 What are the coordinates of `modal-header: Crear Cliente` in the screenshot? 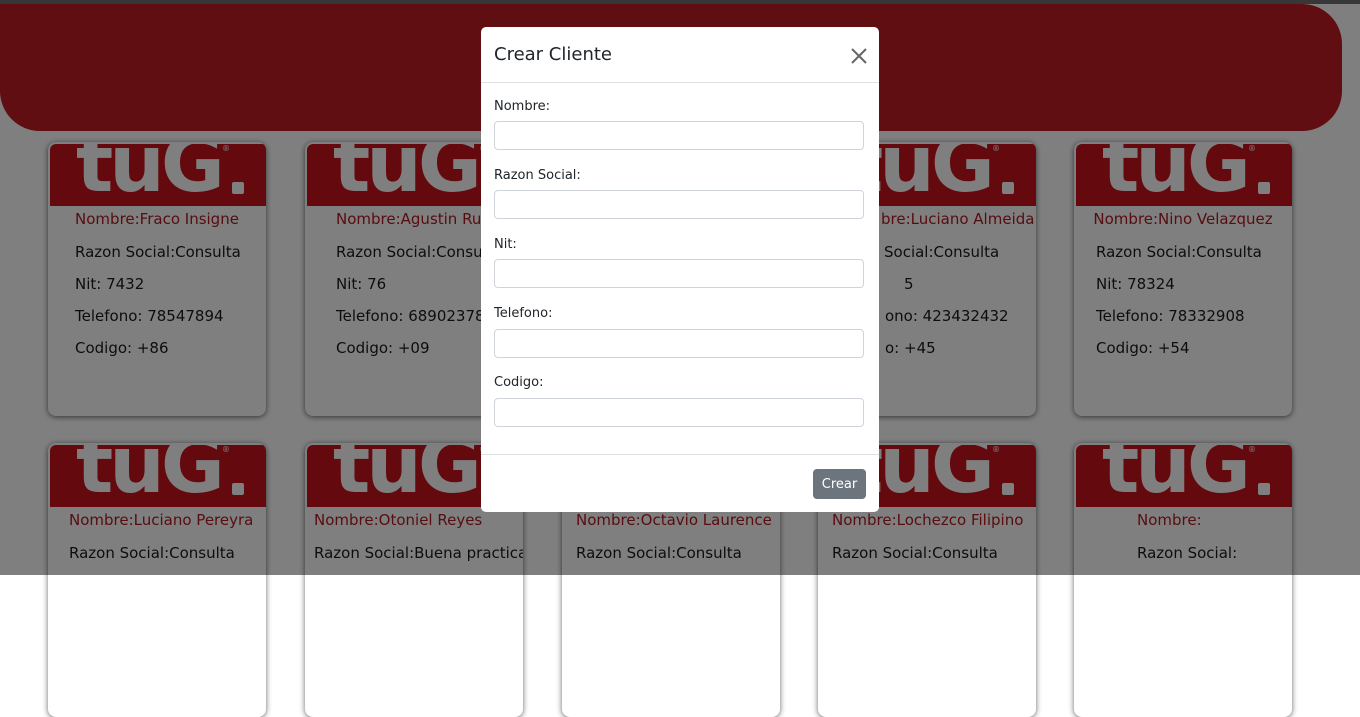 It's located at (680, 55).